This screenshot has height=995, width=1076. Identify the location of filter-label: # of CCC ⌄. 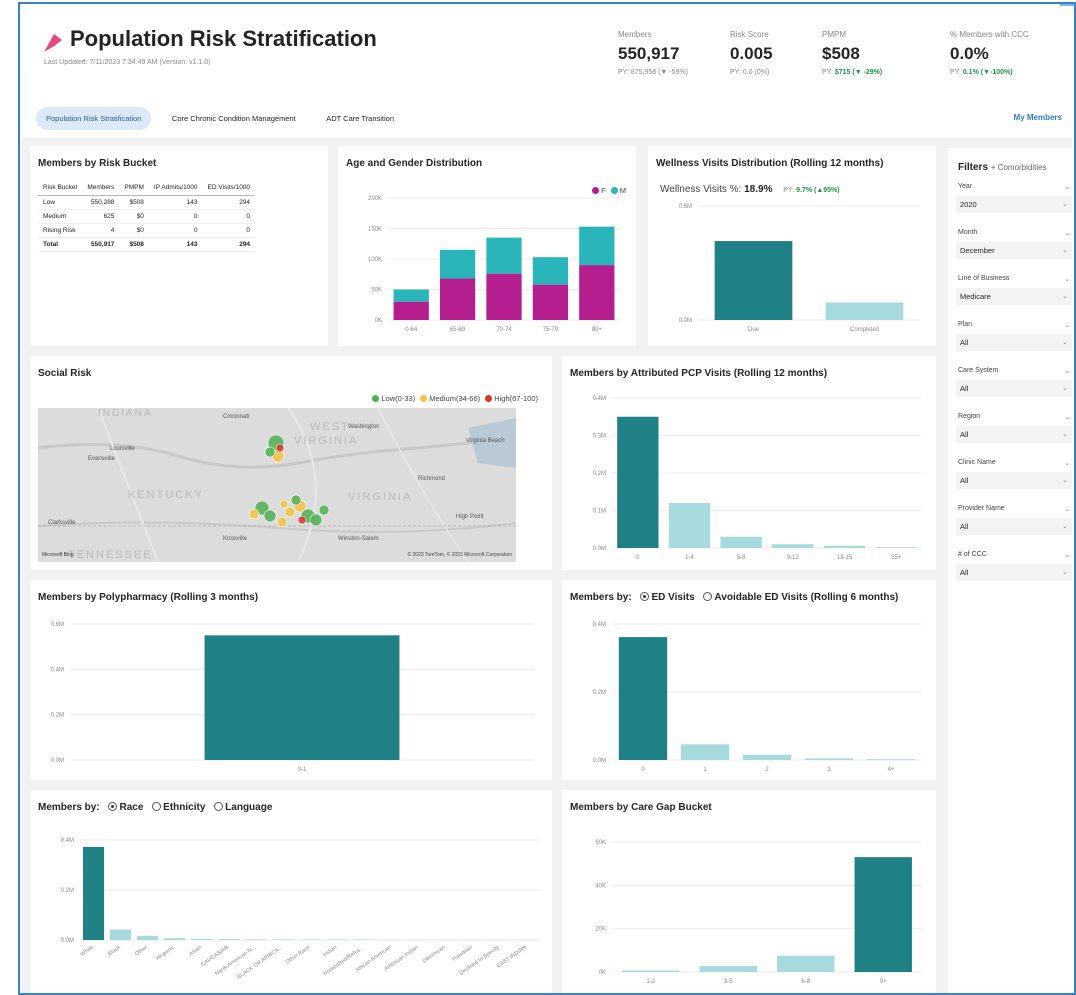
(1014, 555).